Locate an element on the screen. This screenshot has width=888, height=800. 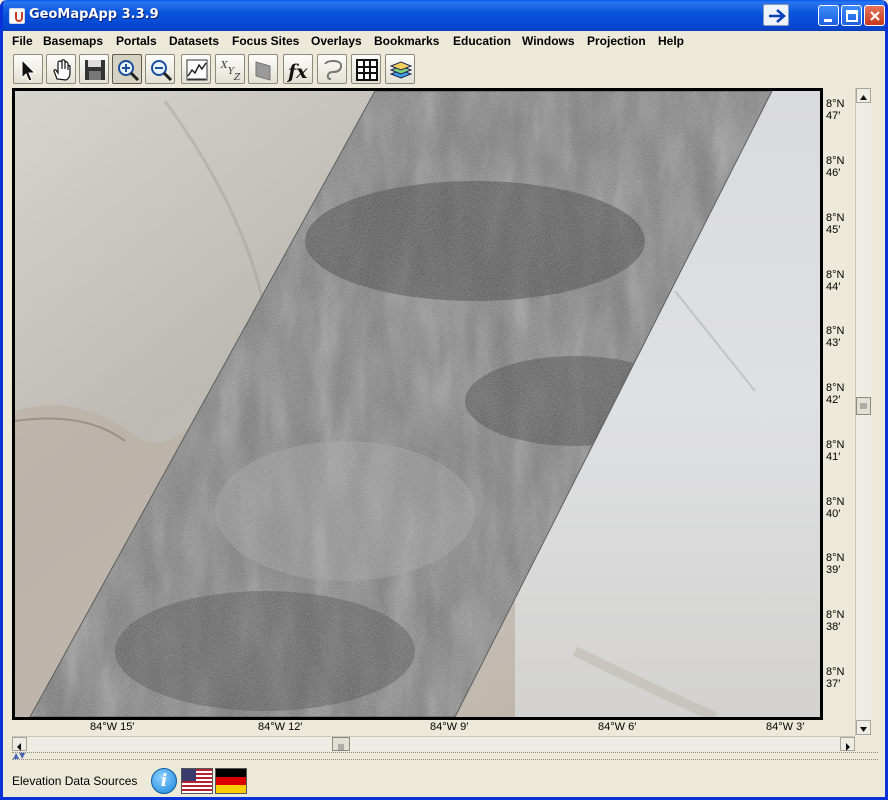
svg-text: fx is located at coordinates (297, 71).